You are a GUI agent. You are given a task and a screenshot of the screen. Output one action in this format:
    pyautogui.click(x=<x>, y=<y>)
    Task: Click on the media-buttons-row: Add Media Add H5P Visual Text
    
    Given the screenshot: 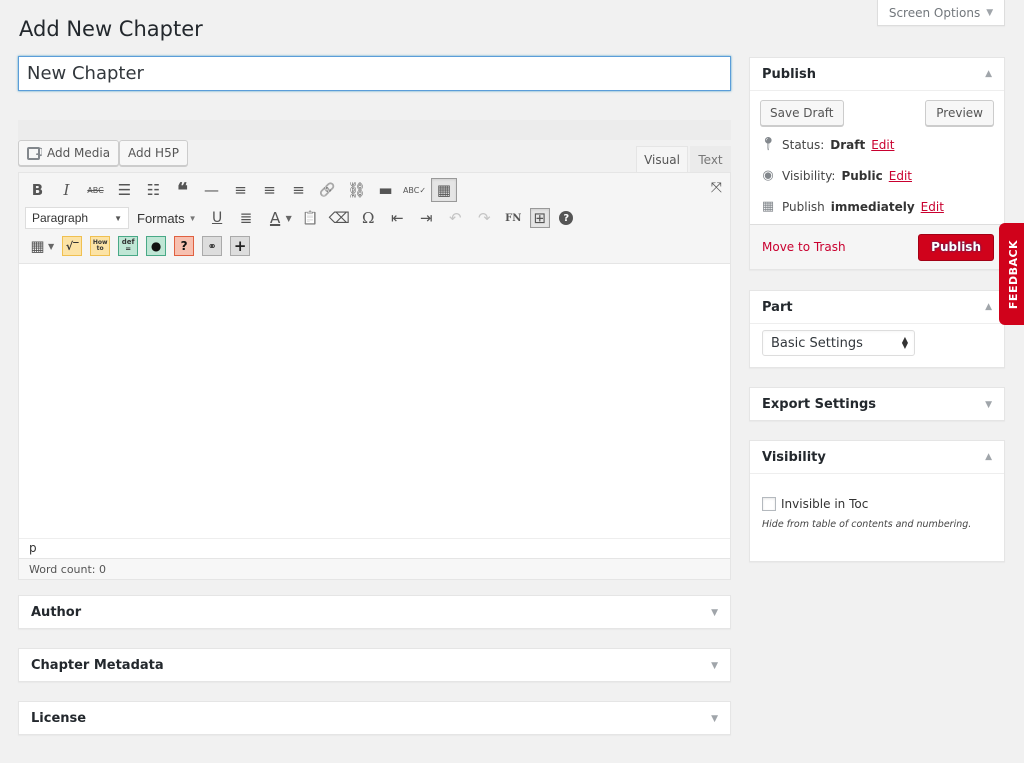 What is the action you would take?
    pyautogui.click(x=374, y=146)
    